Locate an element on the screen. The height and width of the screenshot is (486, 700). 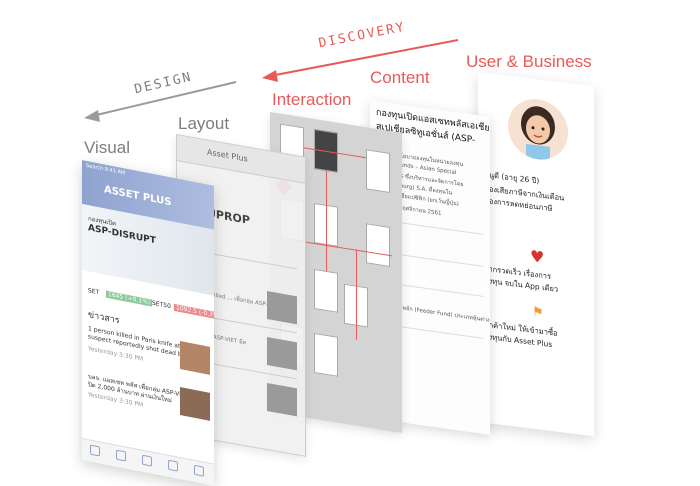
nav-services-icon is located at coordinates (173, 465).